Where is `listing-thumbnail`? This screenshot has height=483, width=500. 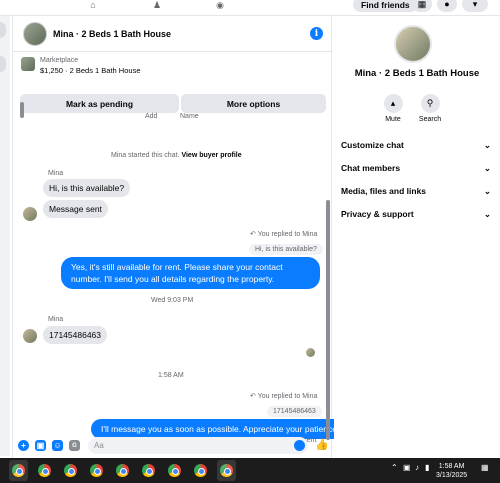
listing-thumbnail is located at coordinates (28, 64).